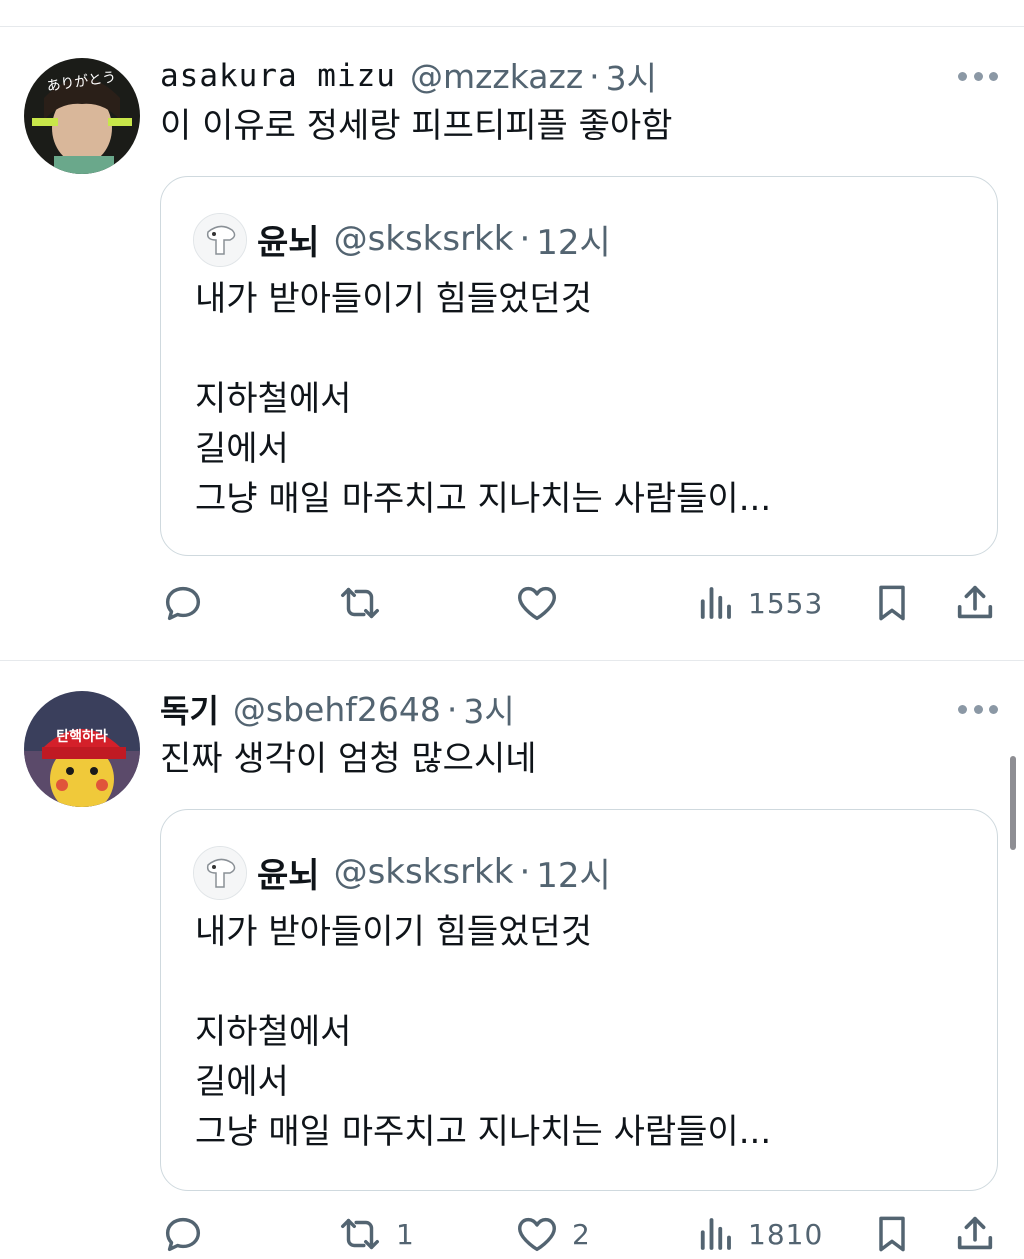  I want to click on tweet-text: 진짜 생각이 엄청 많으시네, so click(348, 759).